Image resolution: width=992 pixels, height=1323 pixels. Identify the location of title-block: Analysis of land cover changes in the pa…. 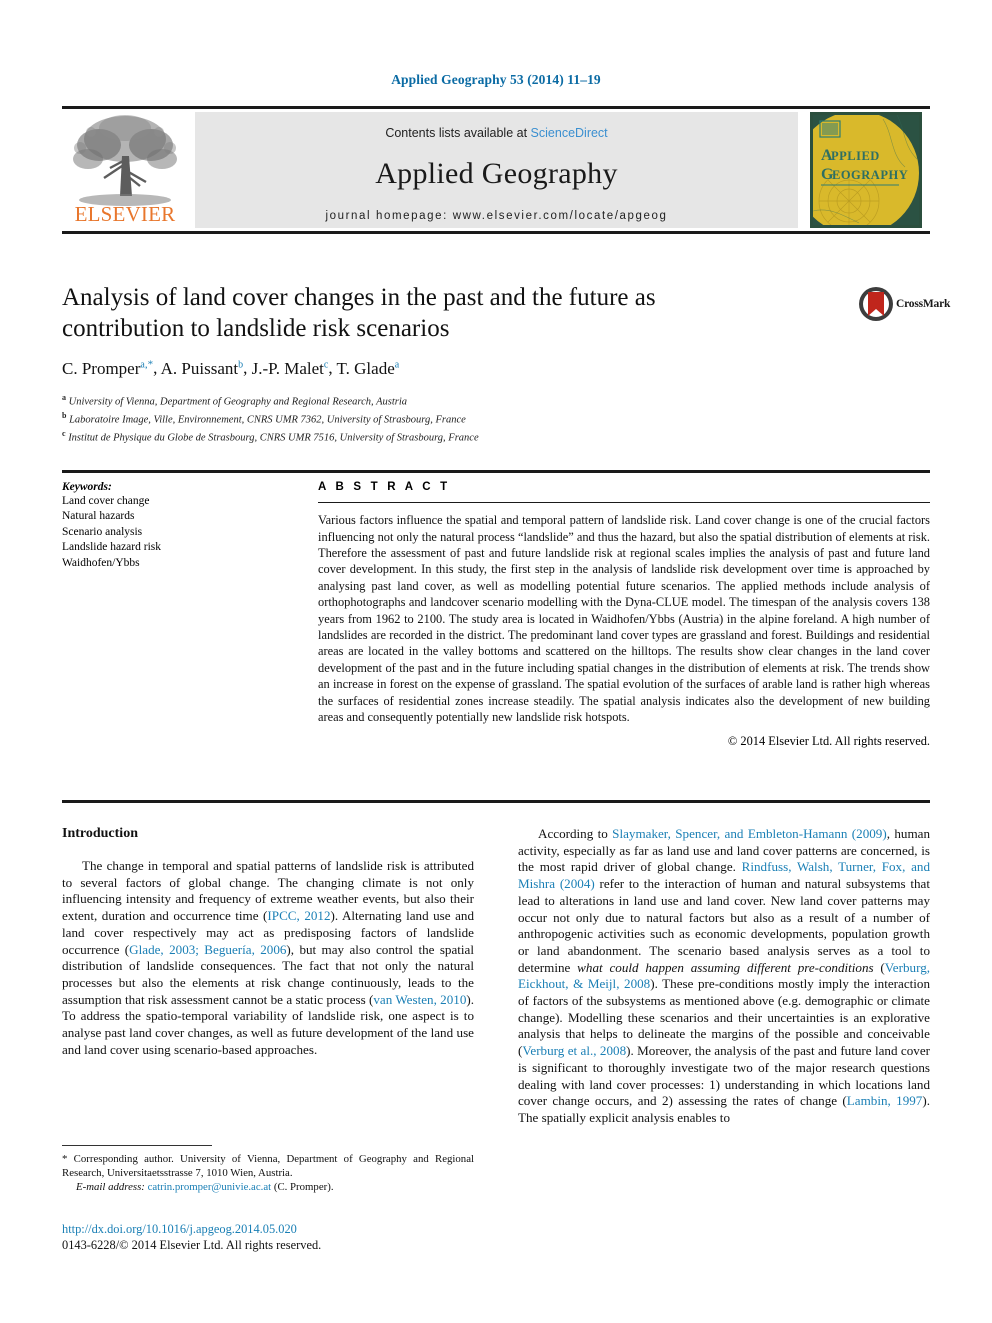
(457, 363).